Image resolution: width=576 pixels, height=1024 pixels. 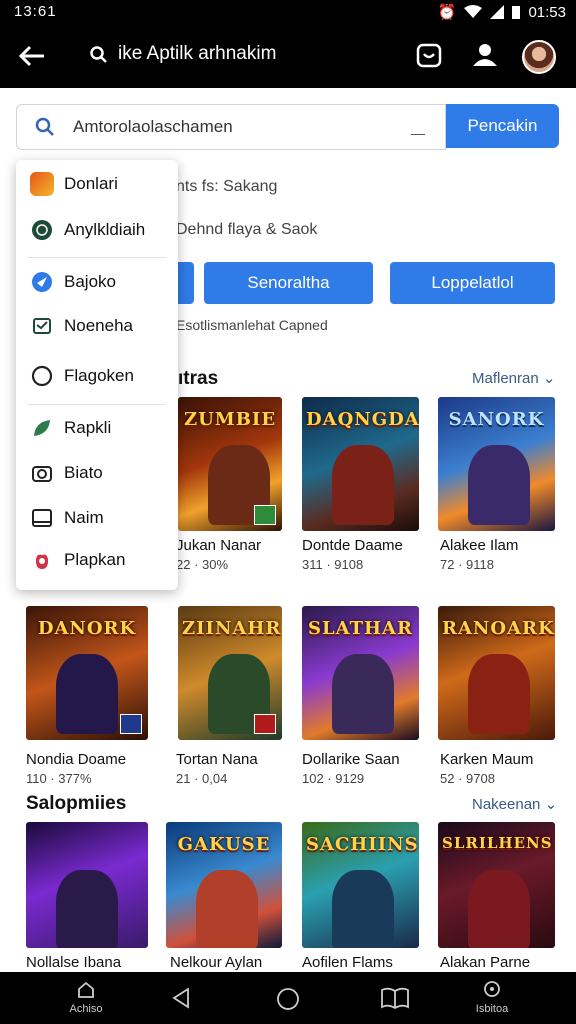 I want to click on menu-item-naim: Naim, so click(x=97, y=518).